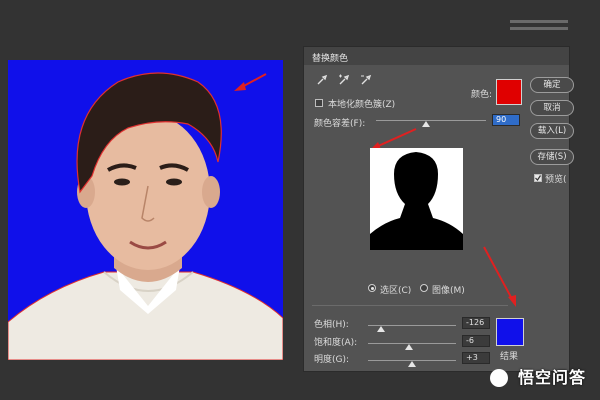 This screenshot has height=400, width=600. Describe the element at coordinates (336, 343) in the screenshot. I see `saturation-label: 饱和度(A):` at that location.